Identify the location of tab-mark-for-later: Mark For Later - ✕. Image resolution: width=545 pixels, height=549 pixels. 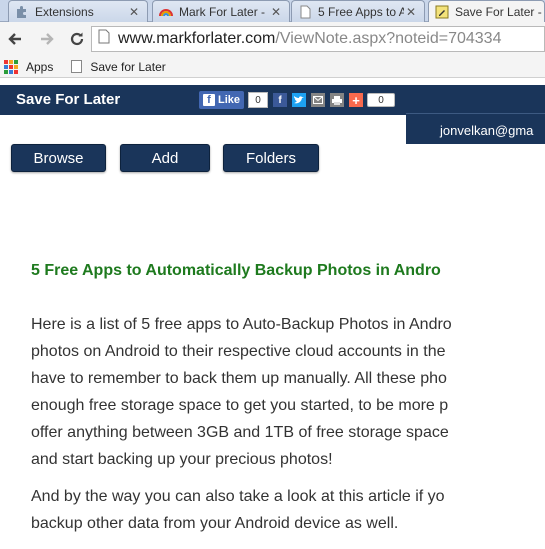
(221, 11).